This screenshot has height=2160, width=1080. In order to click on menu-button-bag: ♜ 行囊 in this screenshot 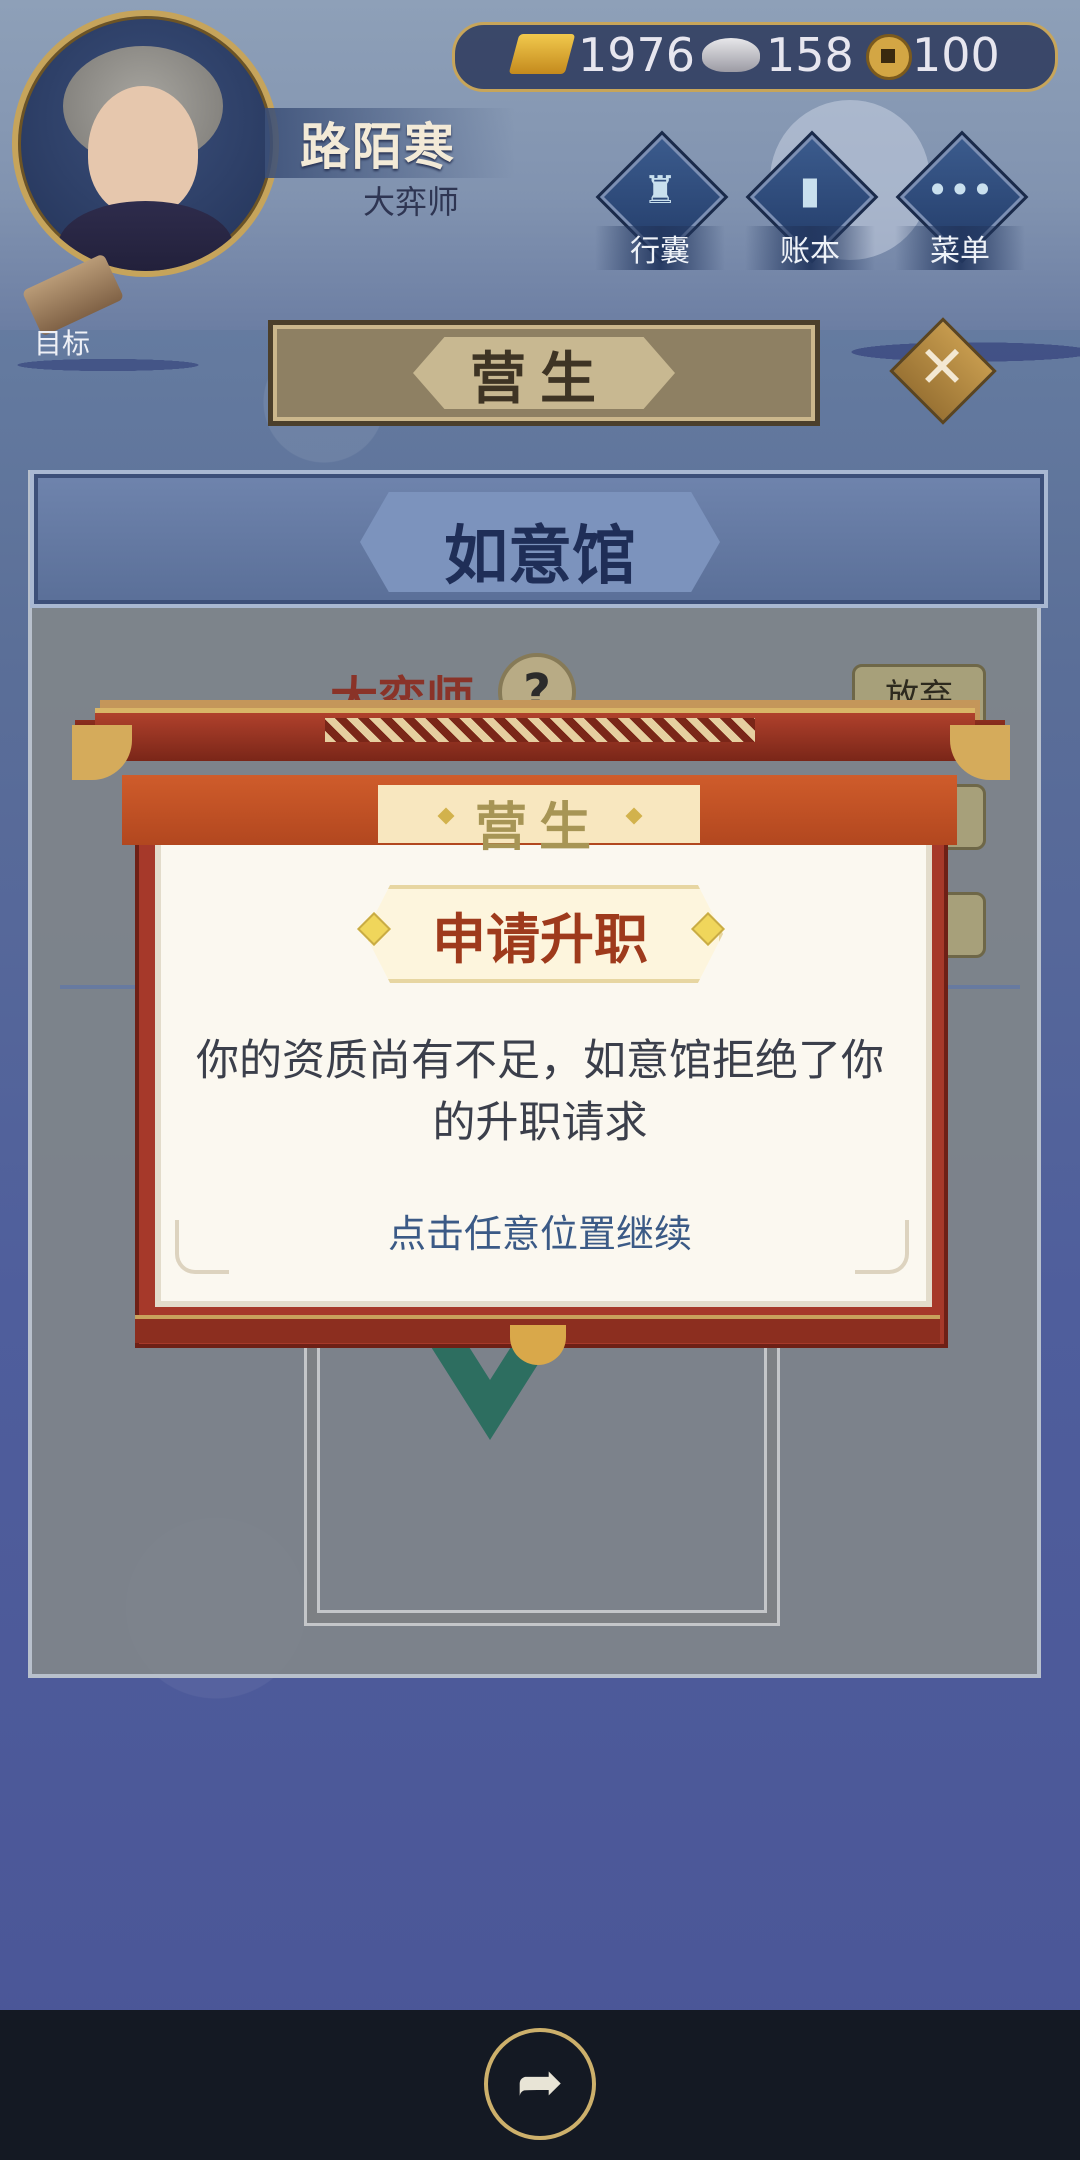, I will do `click(662, 200)`.